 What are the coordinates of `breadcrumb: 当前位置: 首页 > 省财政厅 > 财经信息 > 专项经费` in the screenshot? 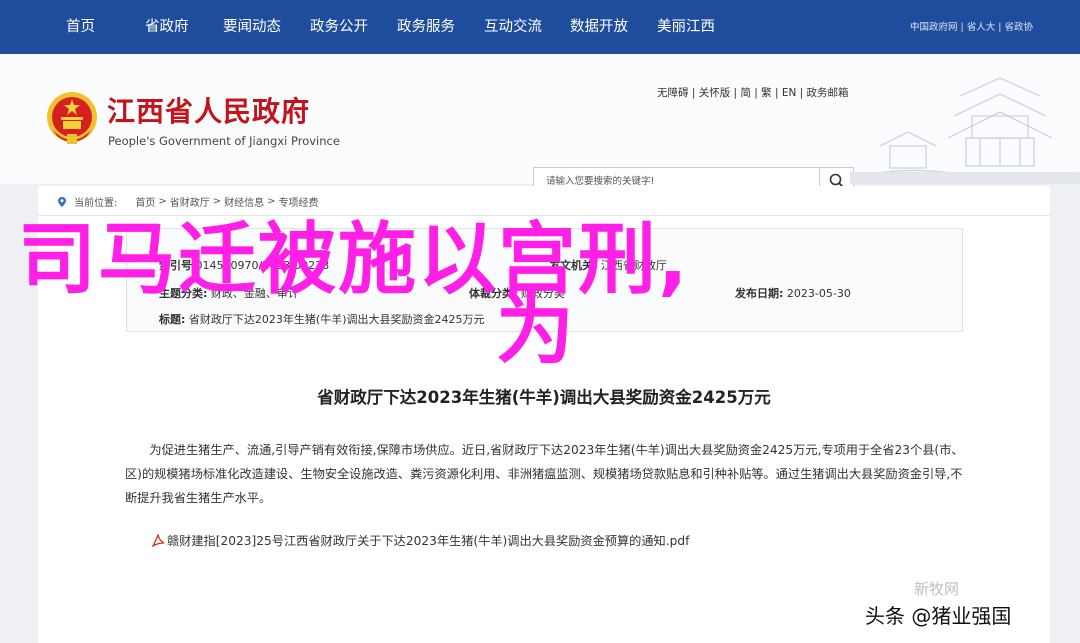 It's located at (187, 201).